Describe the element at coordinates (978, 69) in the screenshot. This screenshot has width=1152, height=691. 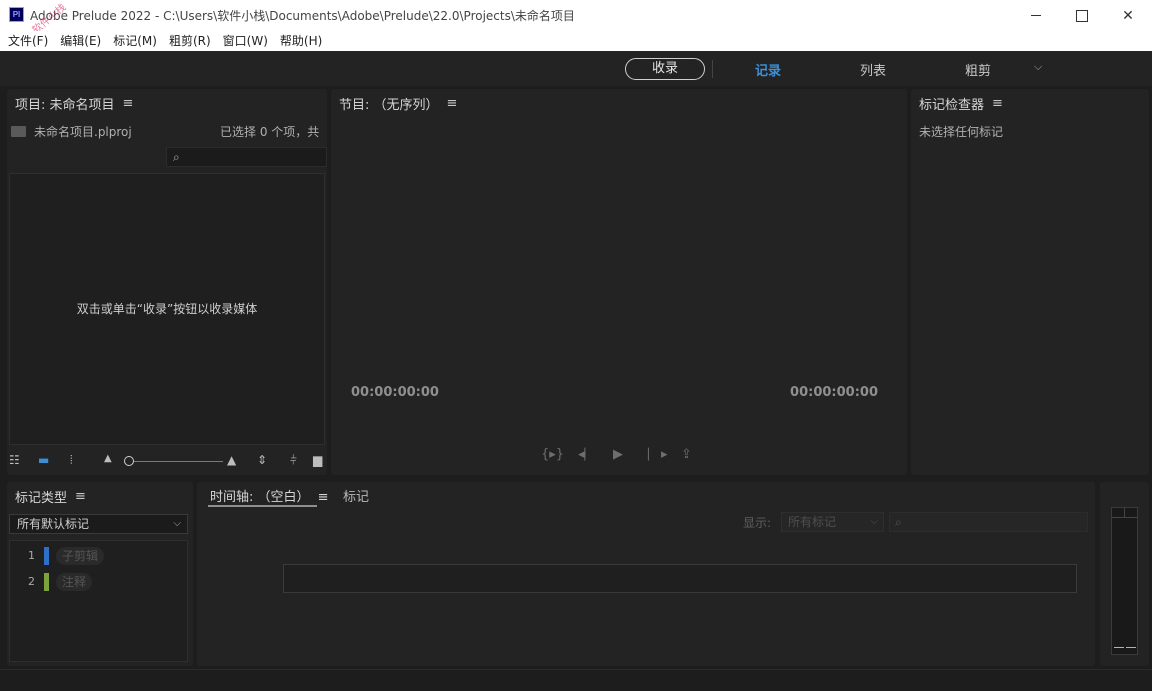
I see `workspace-tab-rough-cut: 粗剪` at that location.